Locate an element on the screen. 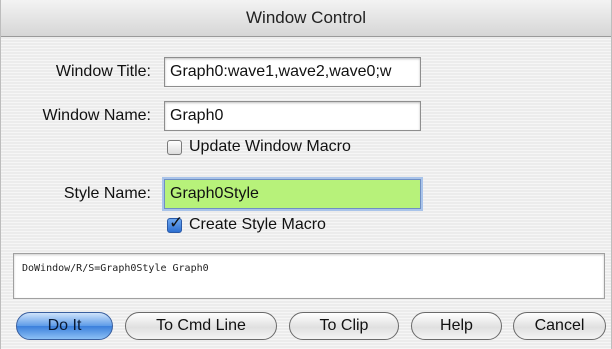 The width and height of the screenshot is (612, 349). checkbox-checked-icon: ✓ is located at coordinates (175, 223).